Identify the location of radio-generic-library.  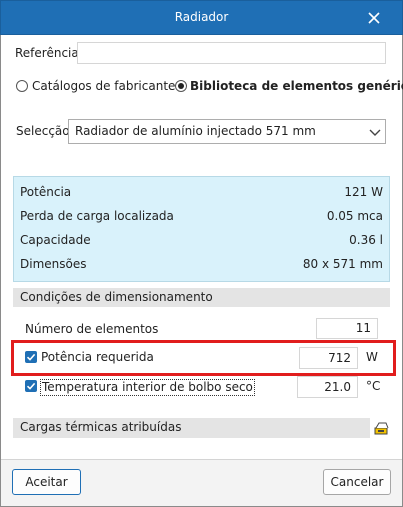
(181, 86).